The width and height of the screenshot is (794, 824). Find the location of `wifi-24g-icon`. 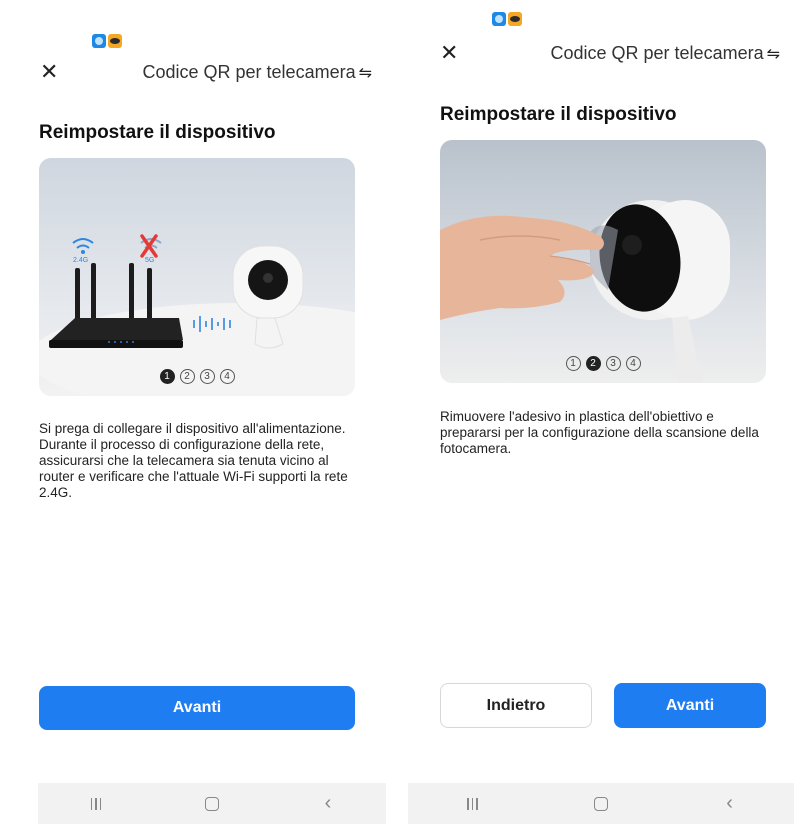

wifi-24g-icon is located at coordinates (83, 243).